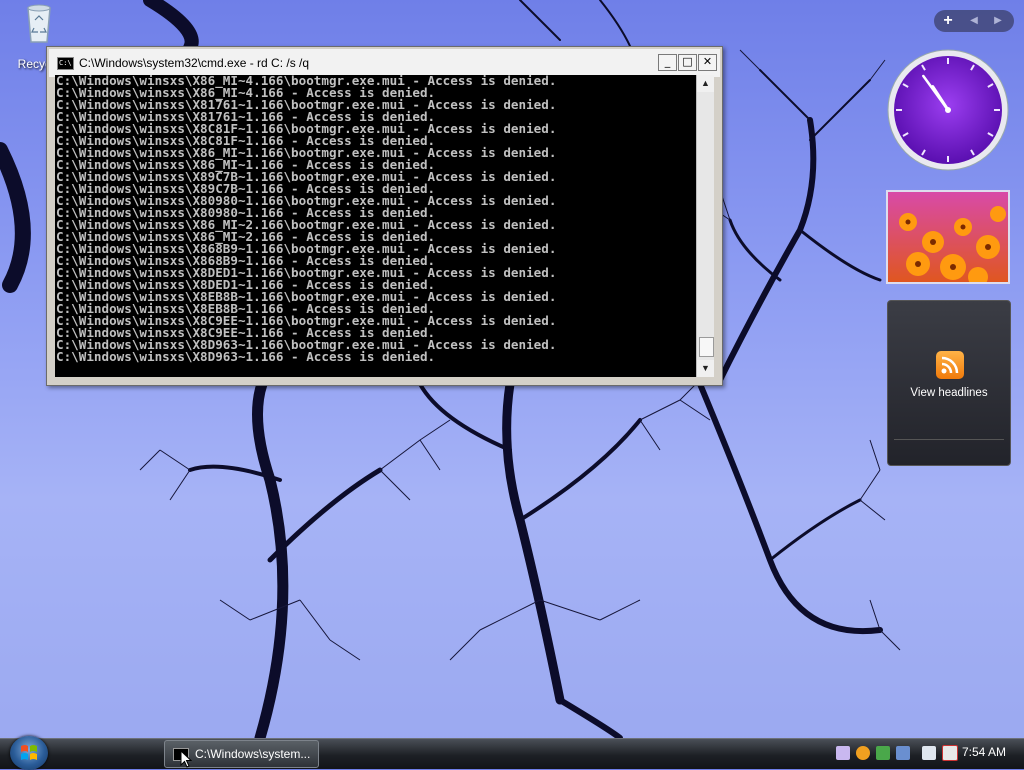 This screenshot has width=1024, height=770. What do you see at coordinates (186, 759) in the screenshot?
I see `mouse-cursor-icon` at bounding box center [186, 759].